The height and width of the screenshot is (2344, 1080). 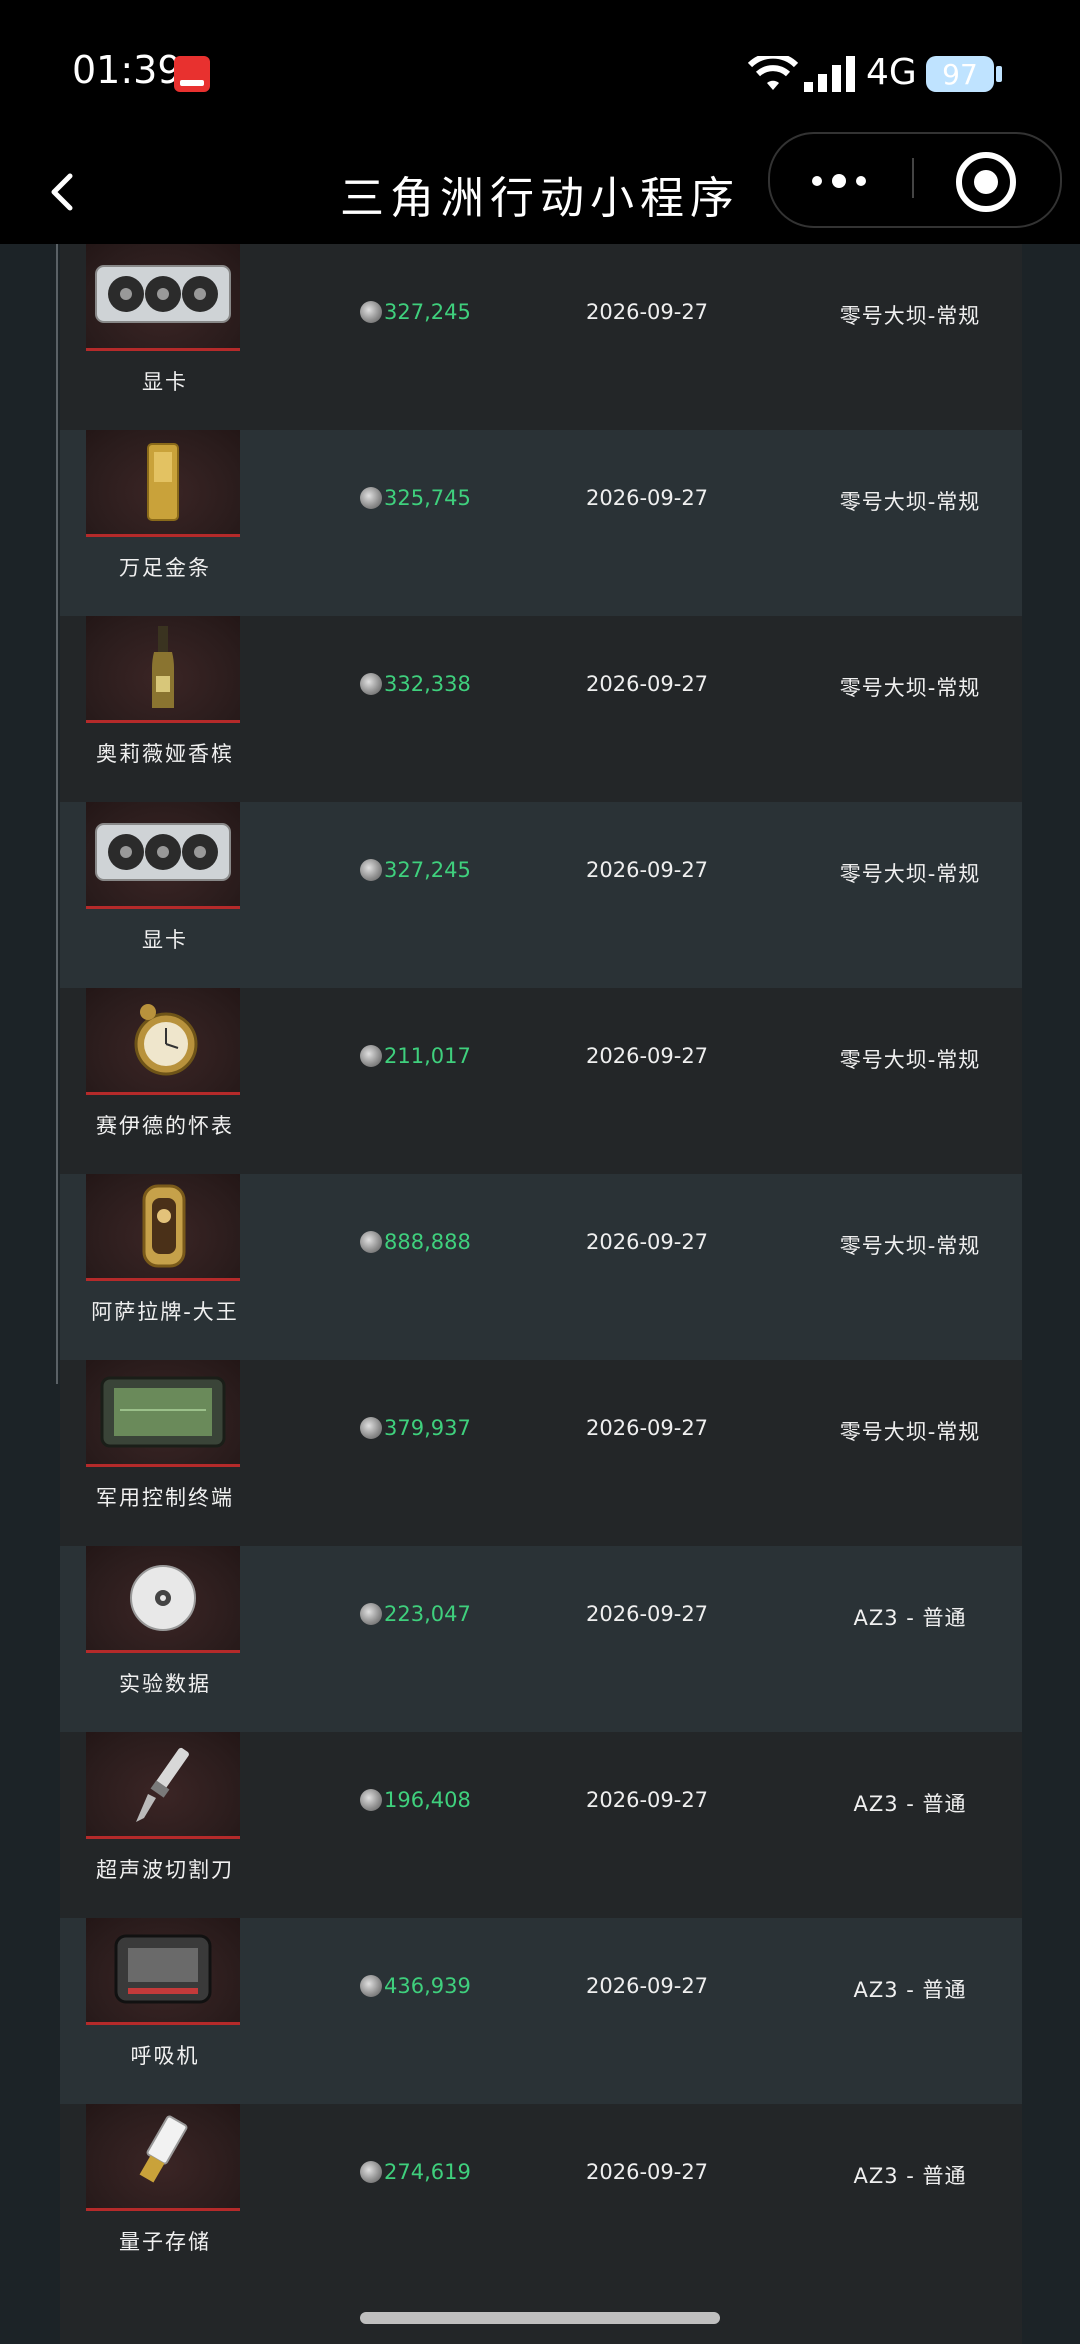 I want to click on price-value: 379,937, so click(x=427, y=1428).